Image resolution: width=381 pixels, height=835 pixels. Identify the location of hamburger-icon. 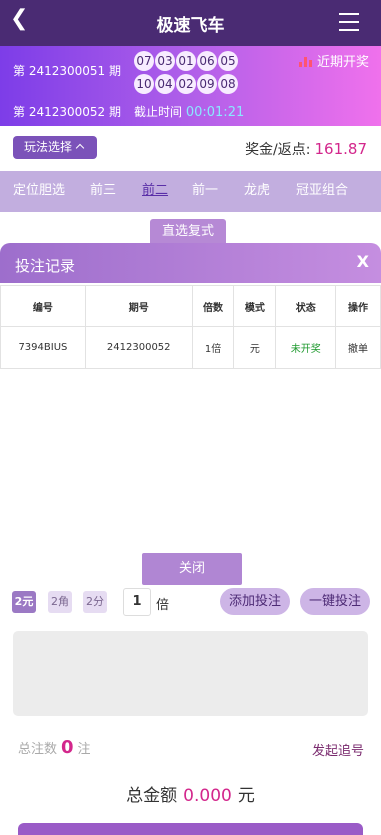
(349, 22).